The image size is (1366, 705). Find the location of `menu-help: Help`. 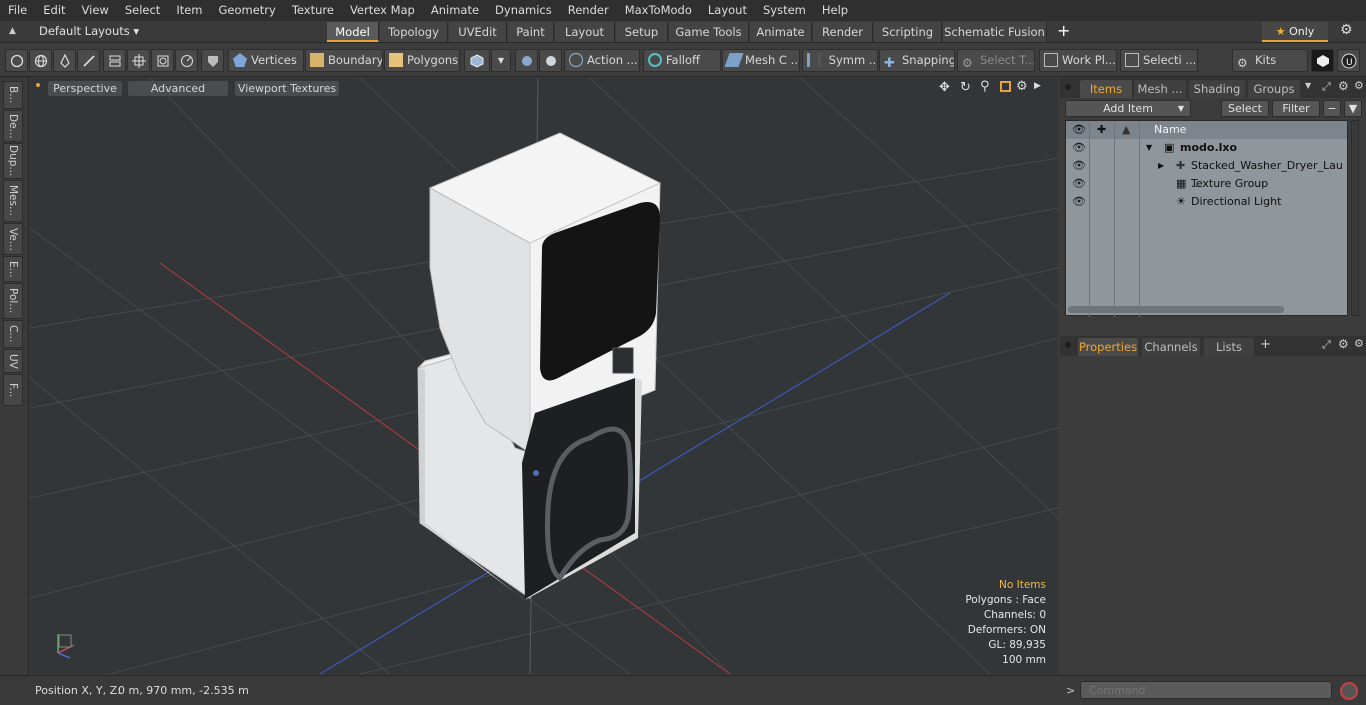

menu-help: Help is located at coordinates (835, 10).